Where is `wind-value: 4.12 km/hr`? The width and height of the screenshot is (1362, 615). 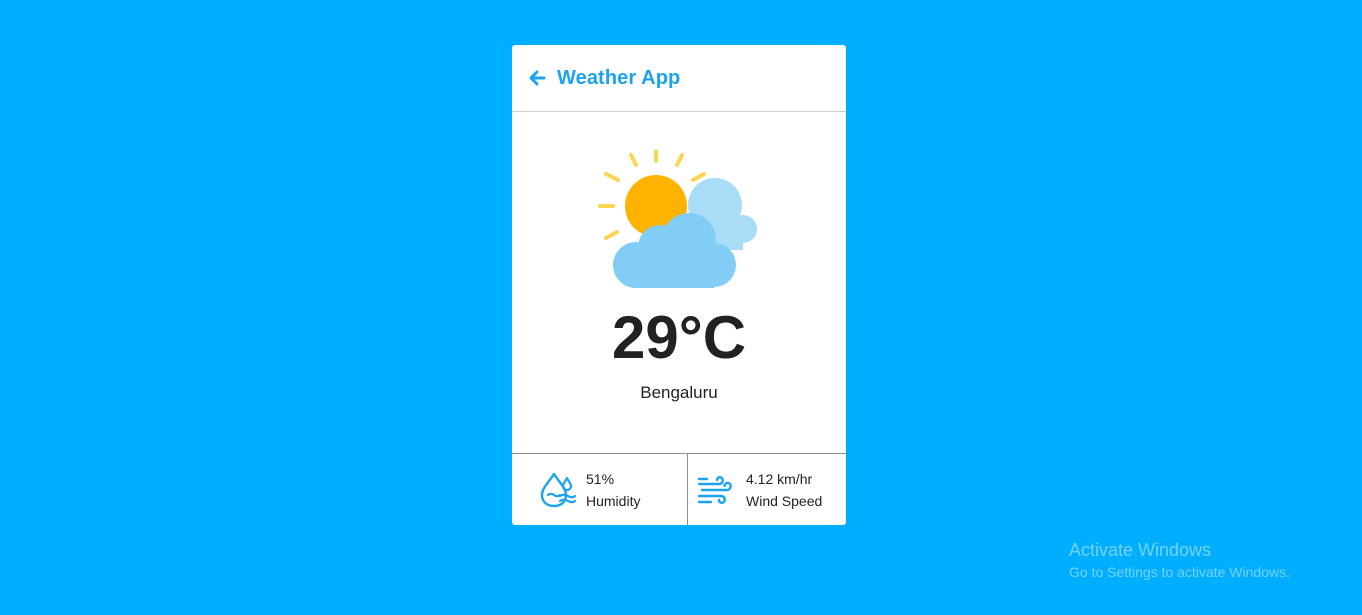 wind-value: 4.12 km/hr is located at coordinates (779, 478).